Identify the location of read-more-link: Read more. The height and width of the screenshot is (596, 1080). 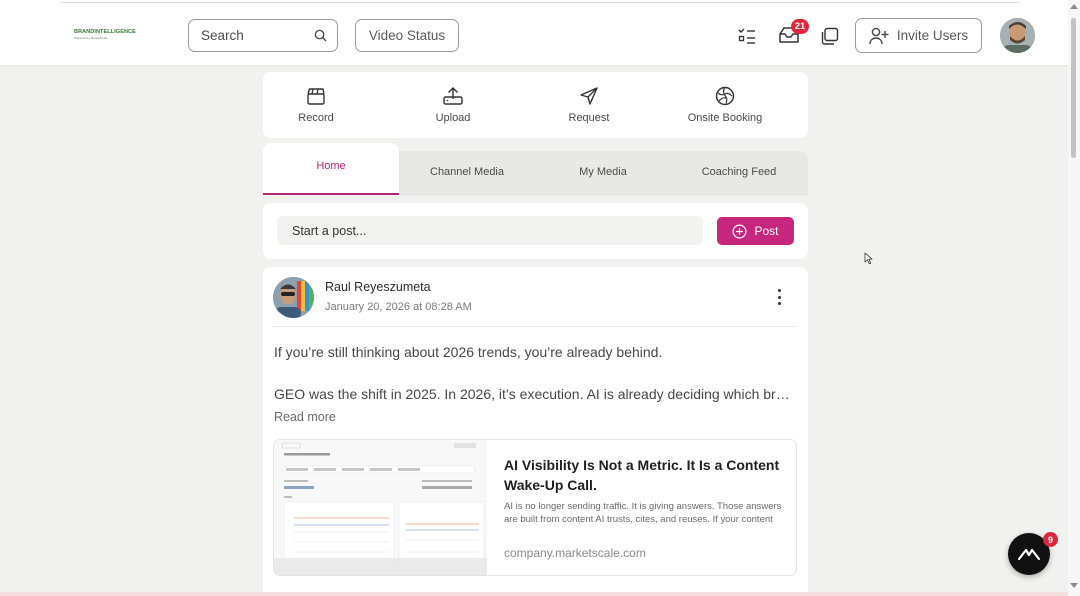
(305, 417).